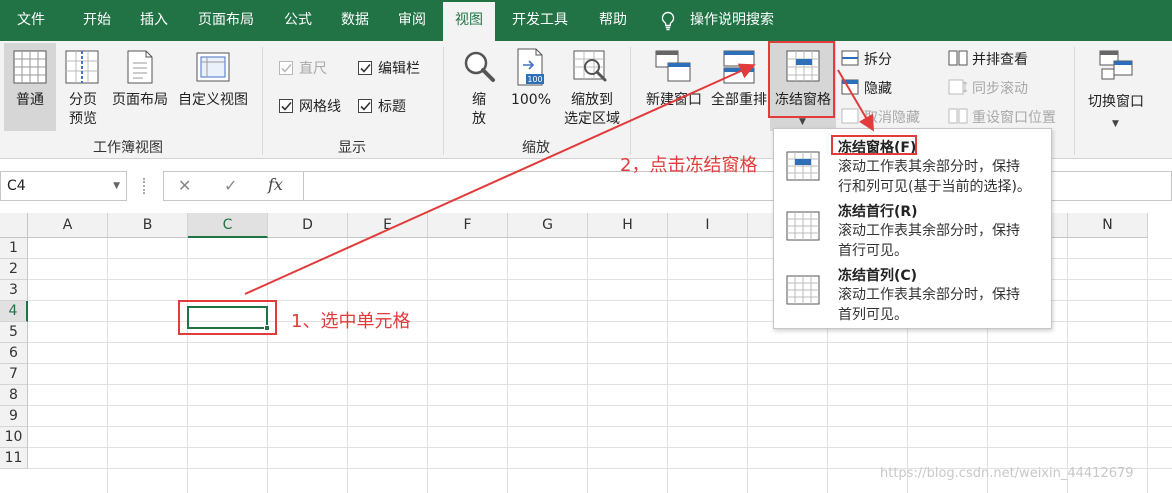 The height and width of the screenshot is (493, 1172). Describe the element at coordinates (856, 100) in the screenshot. I see `arrow-to-menu-item` at that location.